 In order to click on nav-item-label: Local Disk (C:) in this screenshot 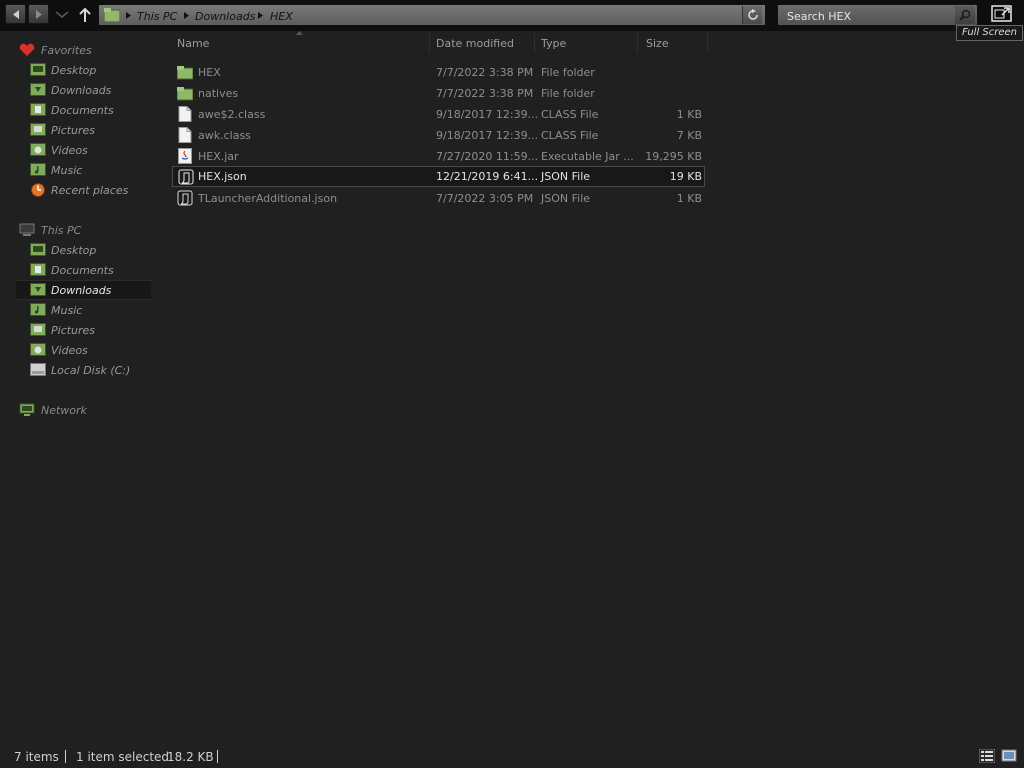, I will do `click(91, 370)`.